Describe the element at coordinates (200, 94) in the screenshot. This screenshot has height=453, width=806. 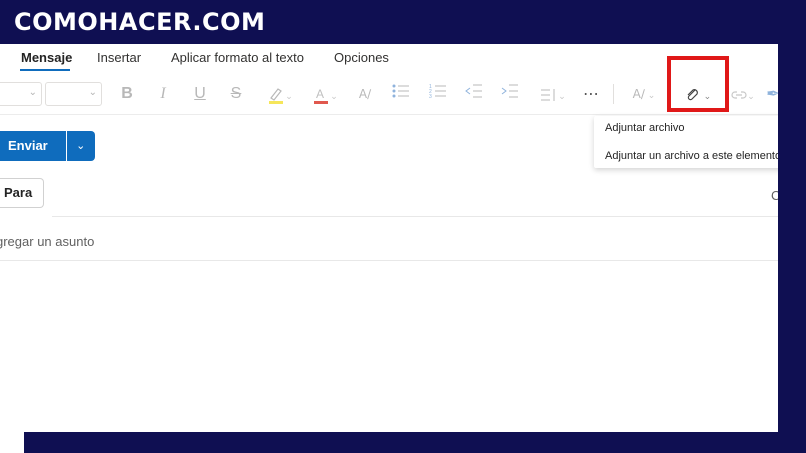
I see `underline-icon: U` at that location.